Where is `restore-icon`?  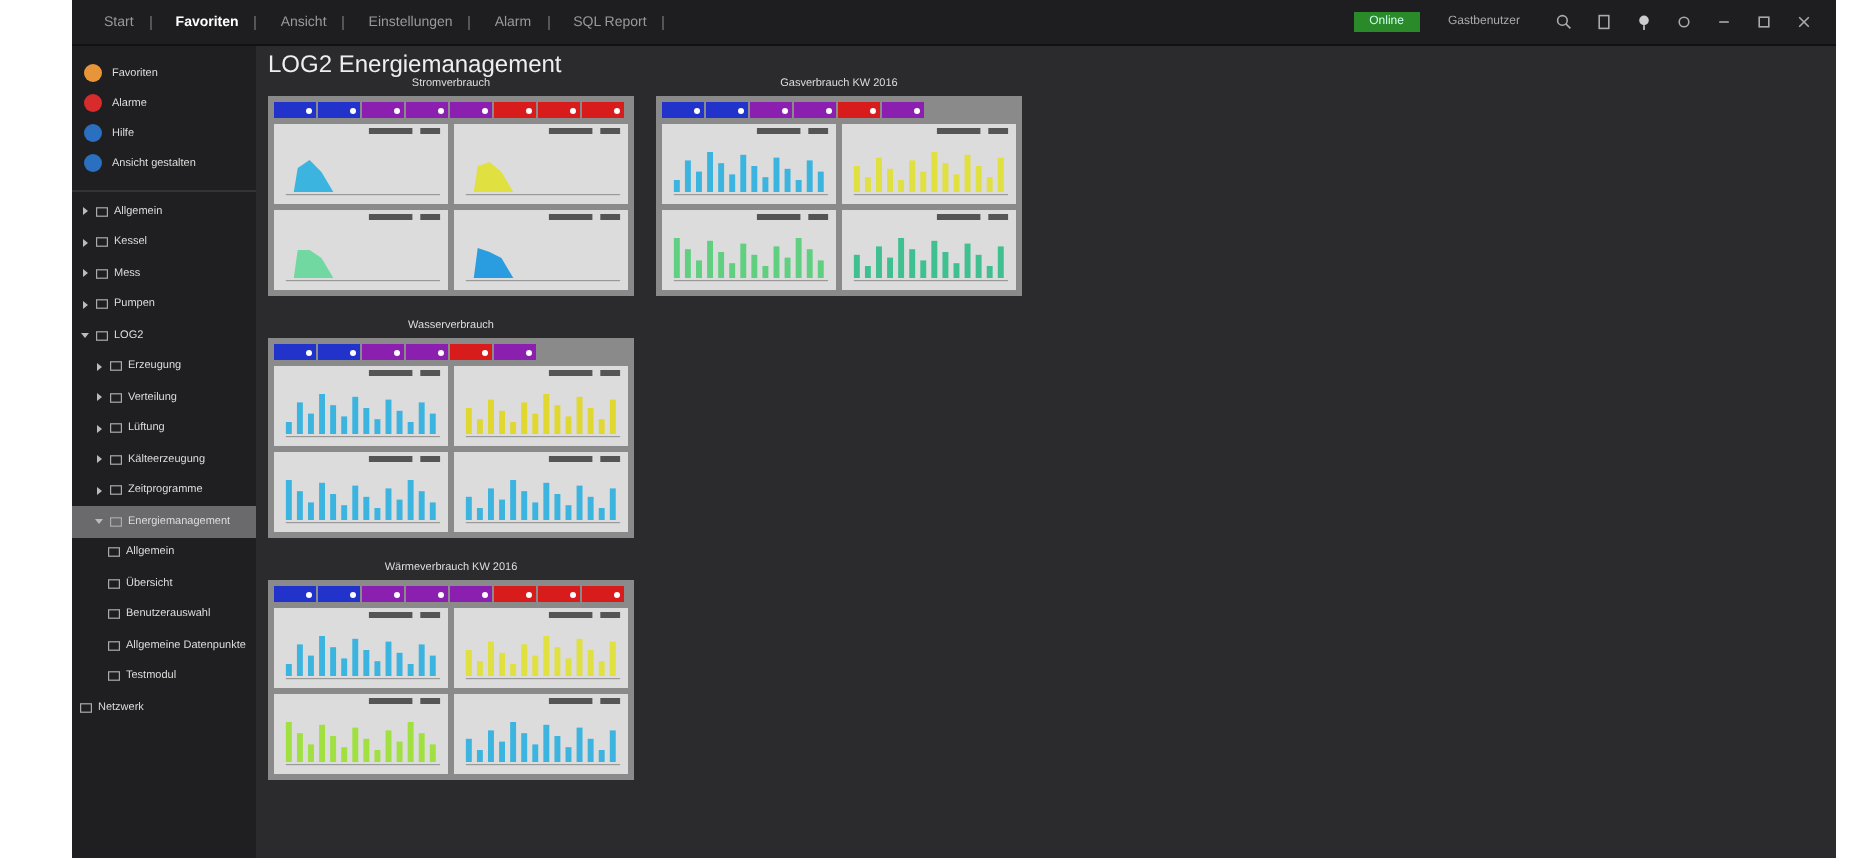
restore-icon is located at coordinates (1764, 22).